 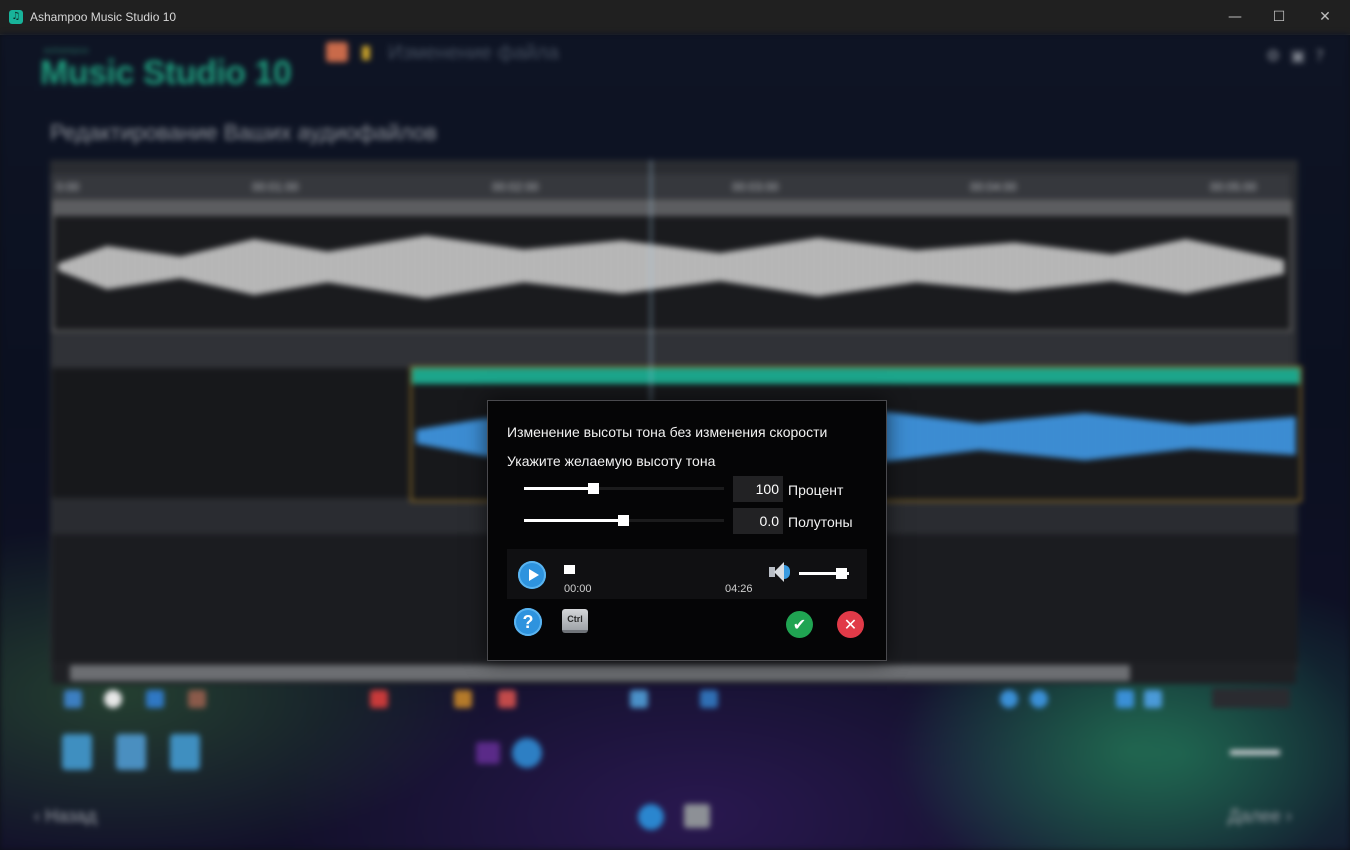 I want to click on dialog-subtitle: Укажите желаемую высоту тона, so click(x=611, y=461).